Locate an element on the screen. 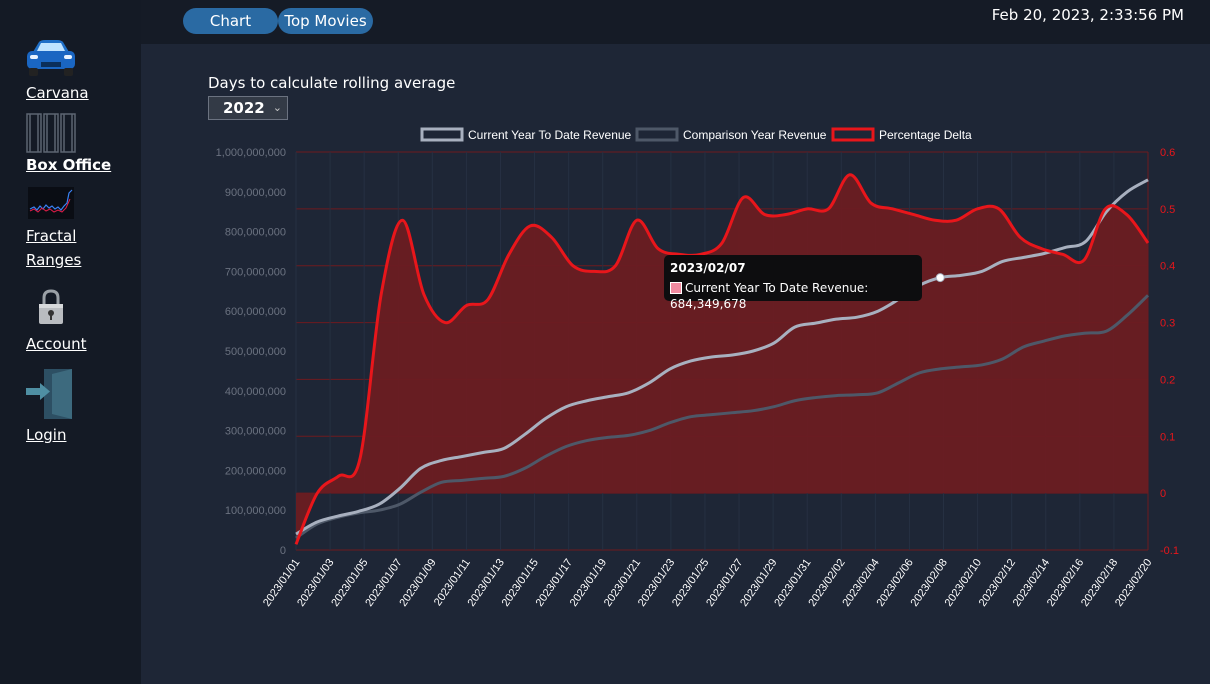 Image resolution: width=1210 pixels, height=684 pixels. legend-label: Comparison Year Revenue is located at coordinates (755, 135).